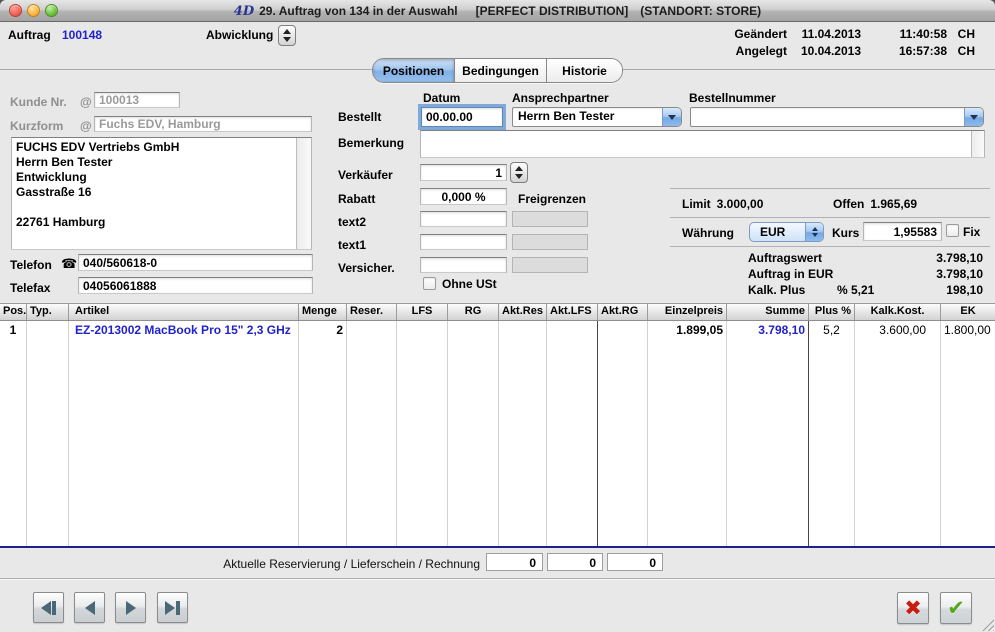 The height and width of the screenshot is (632, 995). I want to click on kalk-plus-percent: % 5,21, so click(856, 290).